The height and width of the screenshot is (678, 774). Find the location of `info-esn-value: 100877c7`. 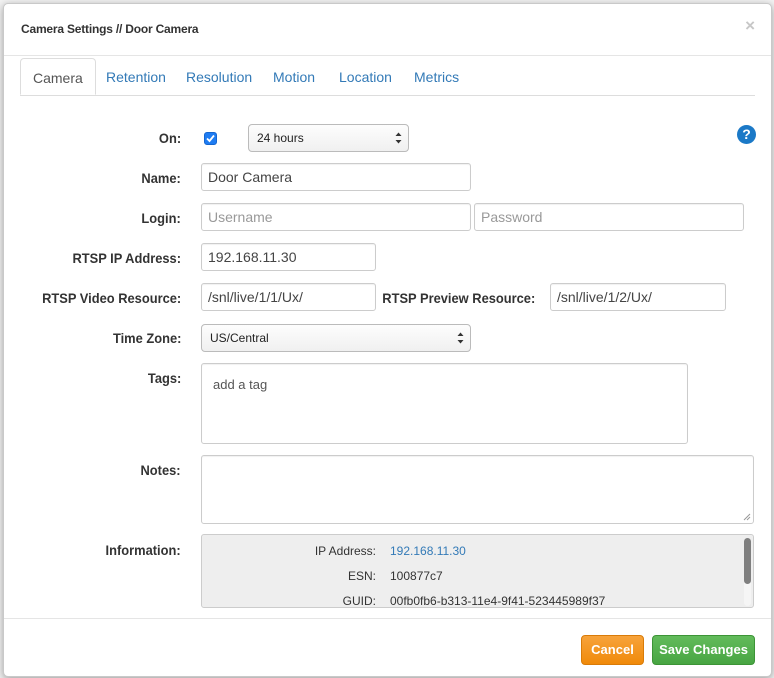

info-esn-value: 100877c7 is located at coordinates (416, 576).